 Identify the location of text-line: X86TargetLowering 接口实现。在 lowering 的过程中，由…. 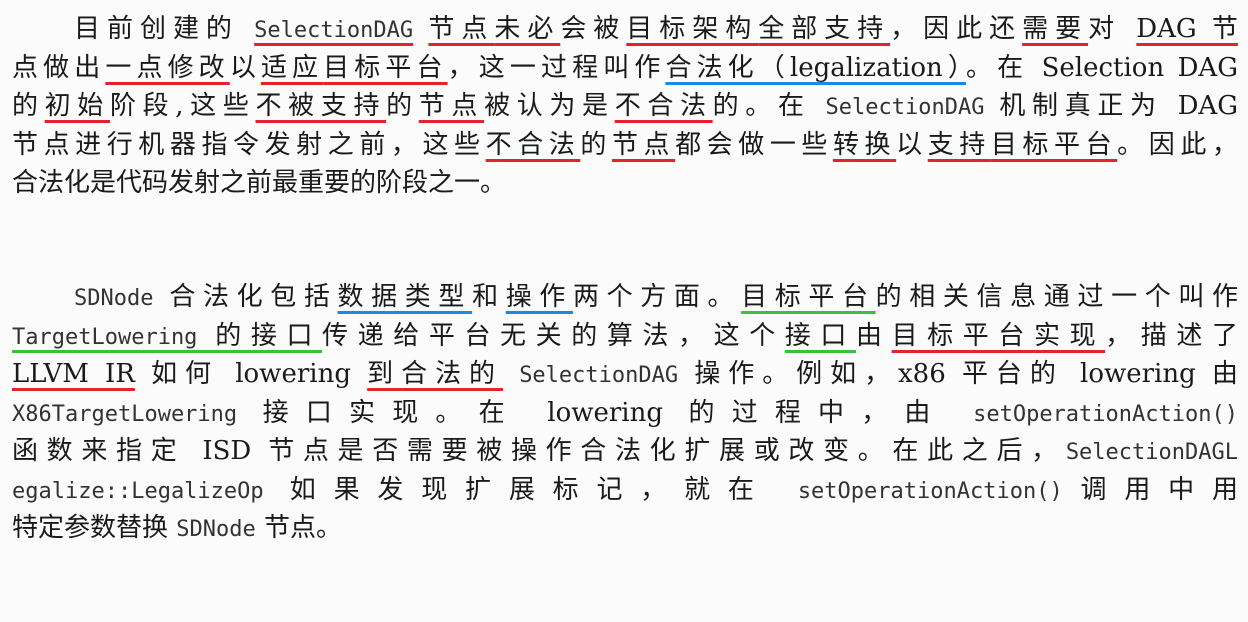
(625, 413).